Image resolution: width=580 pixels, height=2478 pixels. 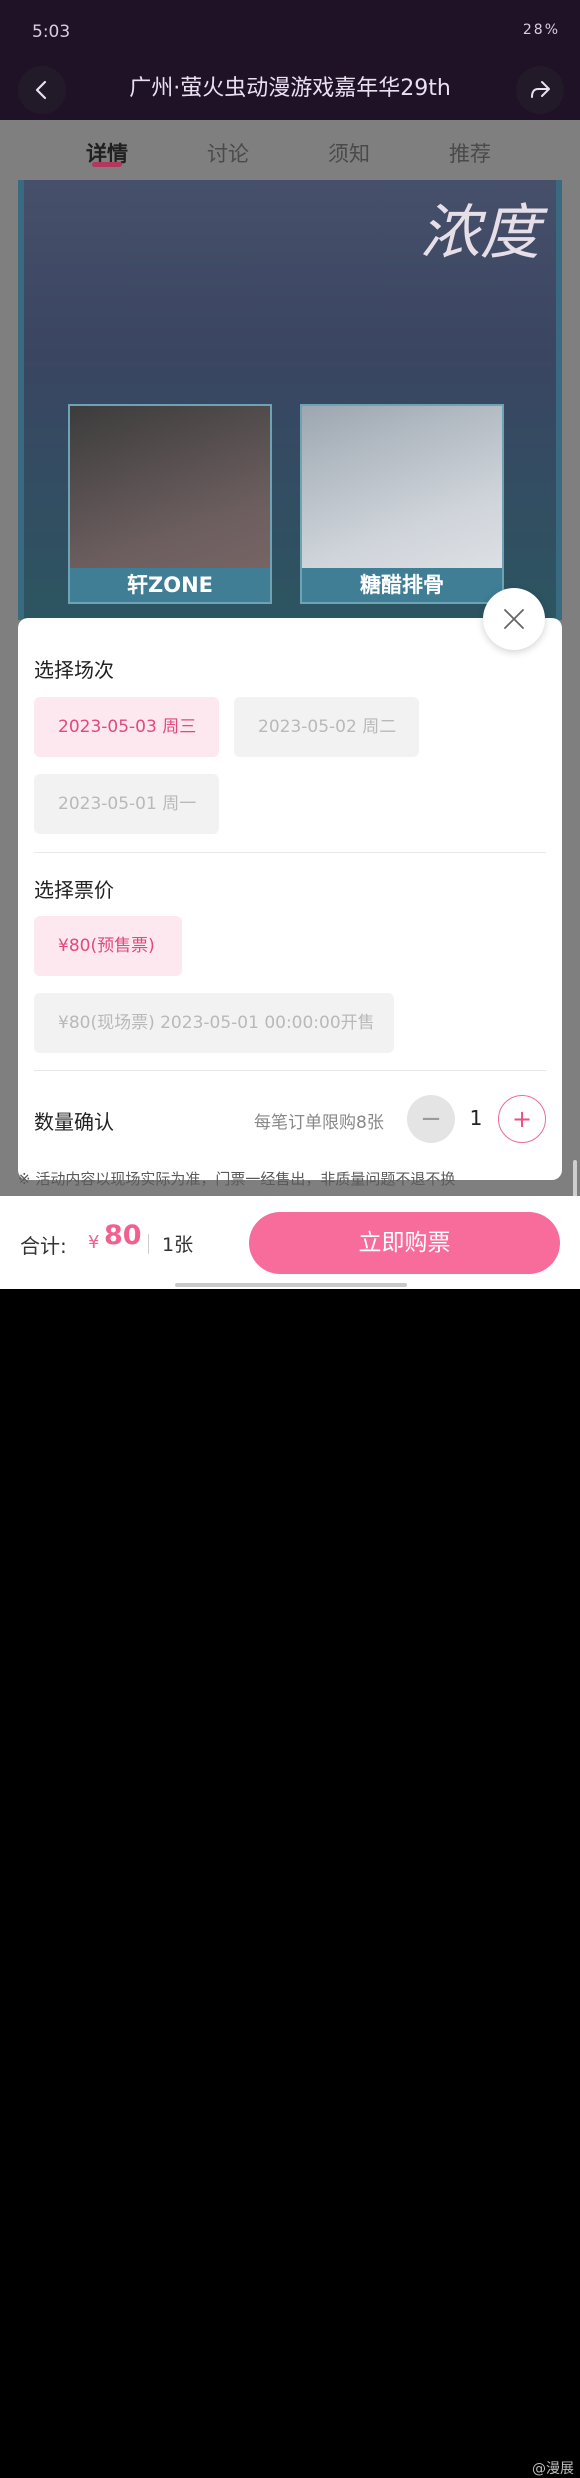 What do you see at coordinates (214, 1023) in the screenshot?
I see `price-option-onsite: ¥80(现场票) 2023-05-01 00:00:00开售` at bounding box center [214, 1023].